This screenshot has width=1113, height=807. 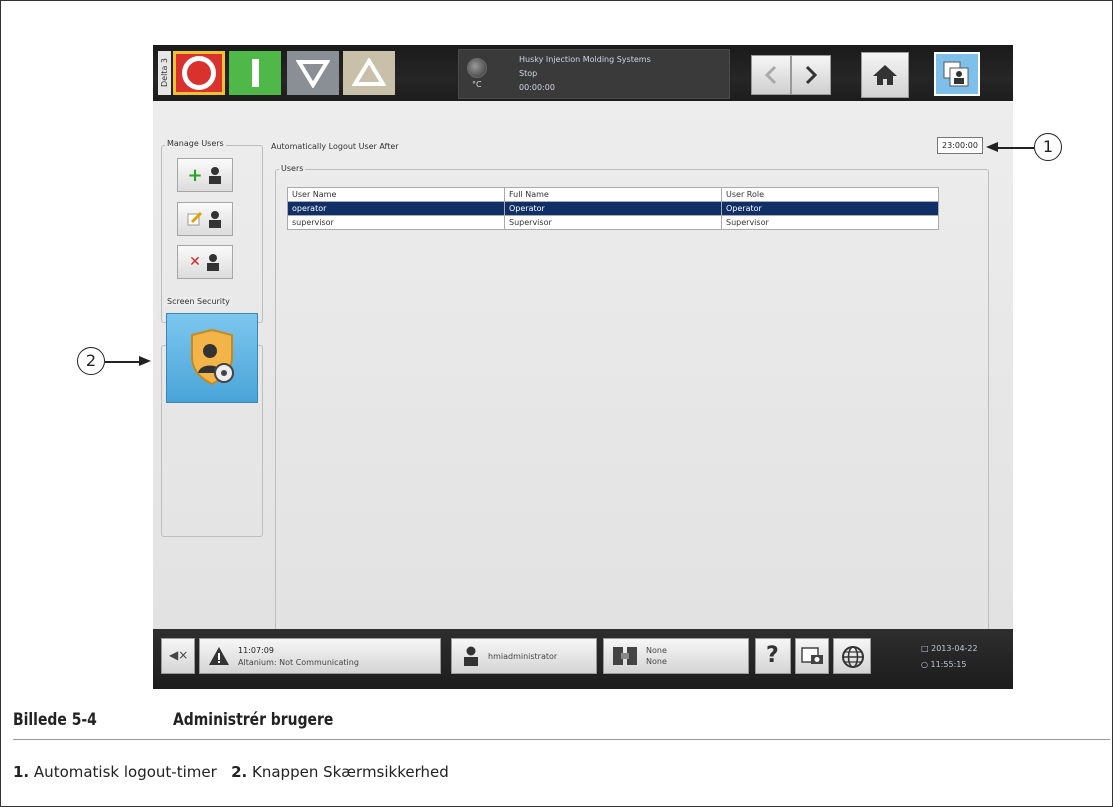 What do you see at coordinates (55, 720) in the screenshot?
I see `figure-number: Billede 5-4` at bounding box center [55, 720].